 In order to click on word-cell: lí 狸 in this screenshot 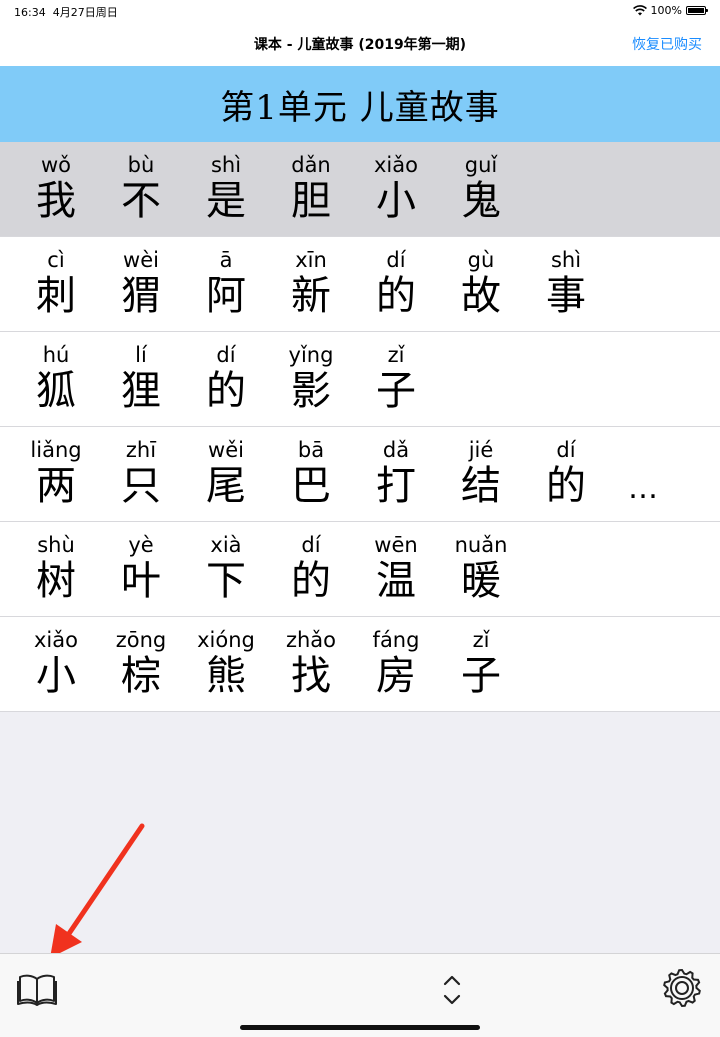, I will do `click(141, 378)`.